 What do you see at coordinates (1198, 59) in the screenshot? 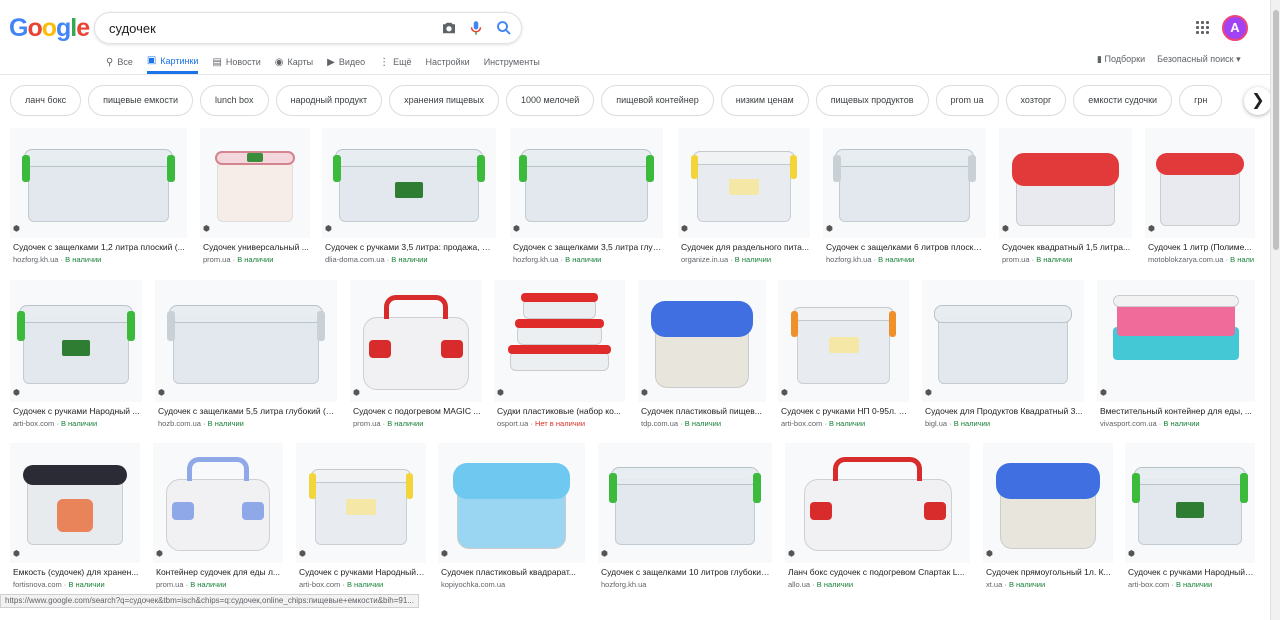
I see `safe-search-dropdown: Безопасный поиск ▾` at bounding box center [1198, 59].